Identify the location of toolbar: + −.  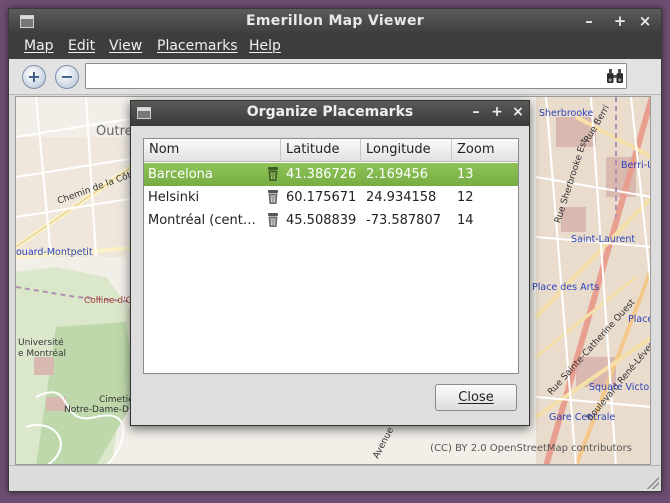
(335, 77).